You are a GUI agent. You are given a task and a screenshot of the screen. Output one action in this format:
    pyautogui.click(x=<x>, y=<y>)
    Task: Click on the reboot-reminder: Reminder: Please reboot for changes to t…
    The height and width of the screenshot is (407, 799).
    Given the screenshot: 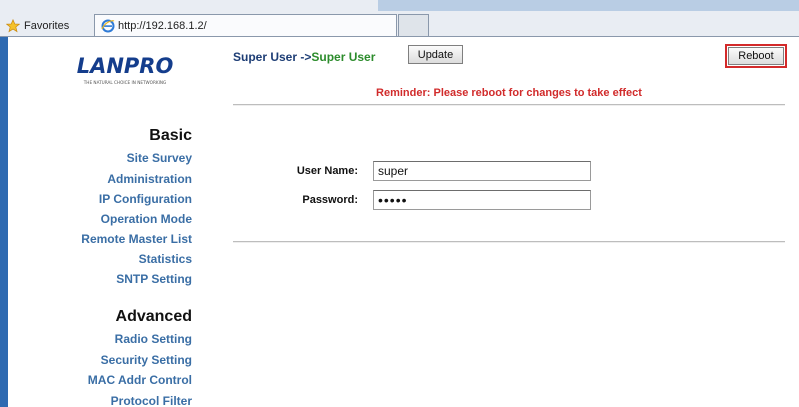 What is the action you would take?
    pyautogui.click(x=509, y=93)
    